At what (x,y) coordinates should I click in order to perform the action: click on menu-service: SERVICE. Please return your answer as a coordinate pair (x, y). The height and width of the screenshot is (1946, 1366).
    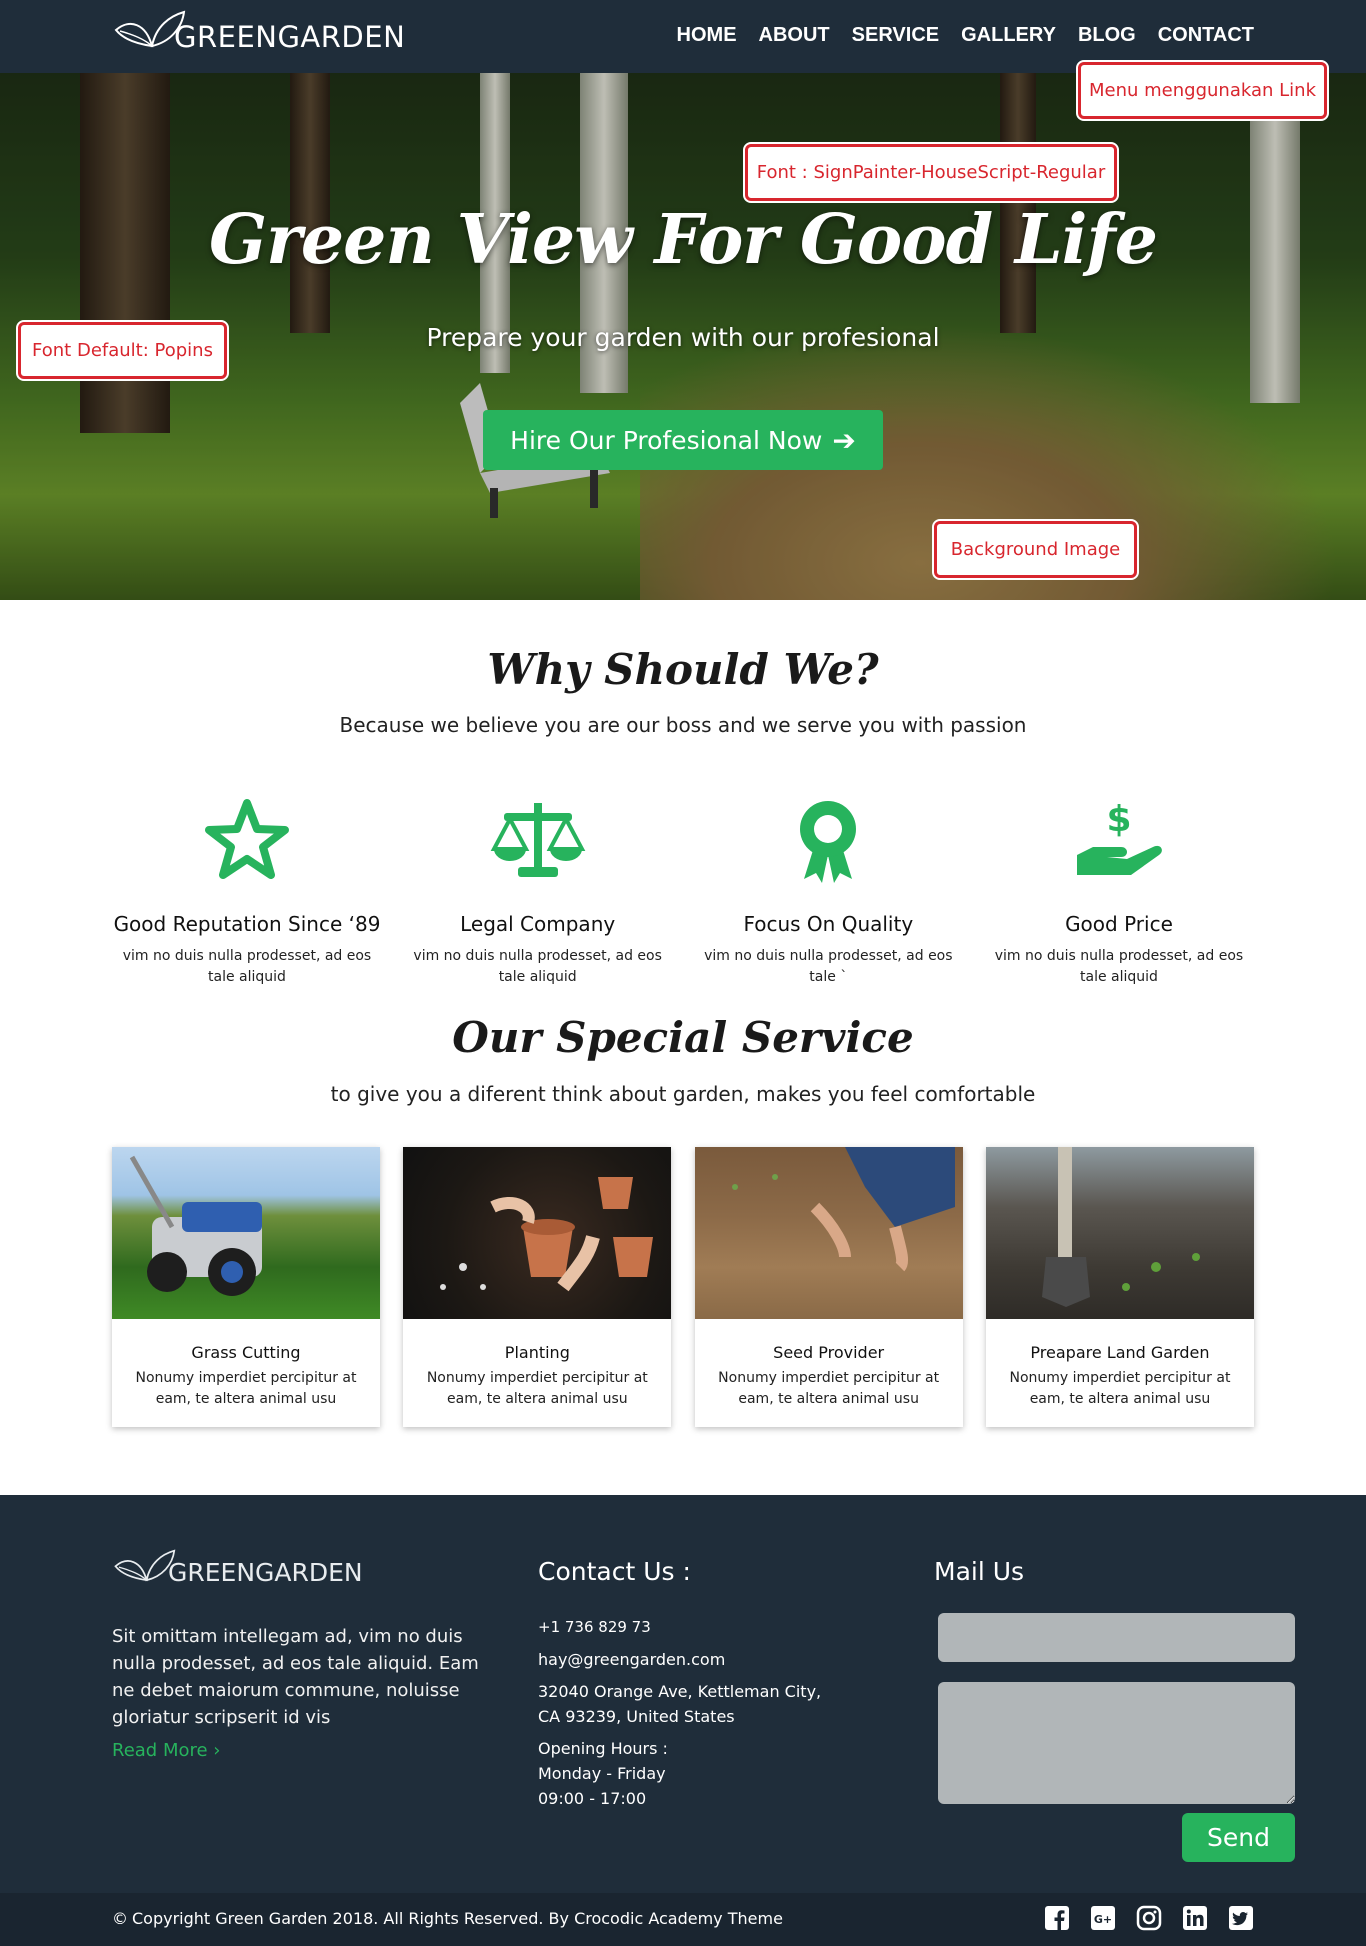
    Looking at the image, I should click on (895, 35).